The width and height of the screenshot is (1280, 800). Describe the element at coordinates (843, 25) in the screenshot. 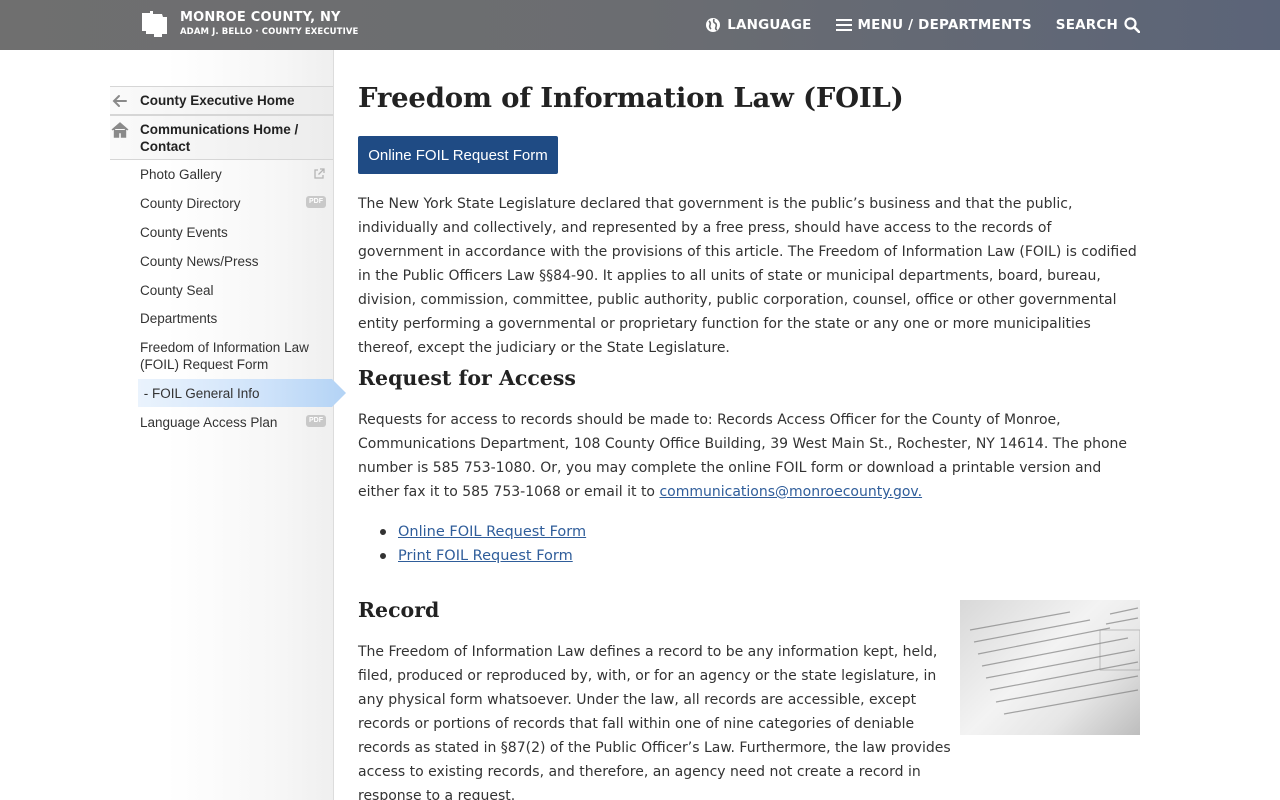

I see `hamburger-menu-icon` at that location.